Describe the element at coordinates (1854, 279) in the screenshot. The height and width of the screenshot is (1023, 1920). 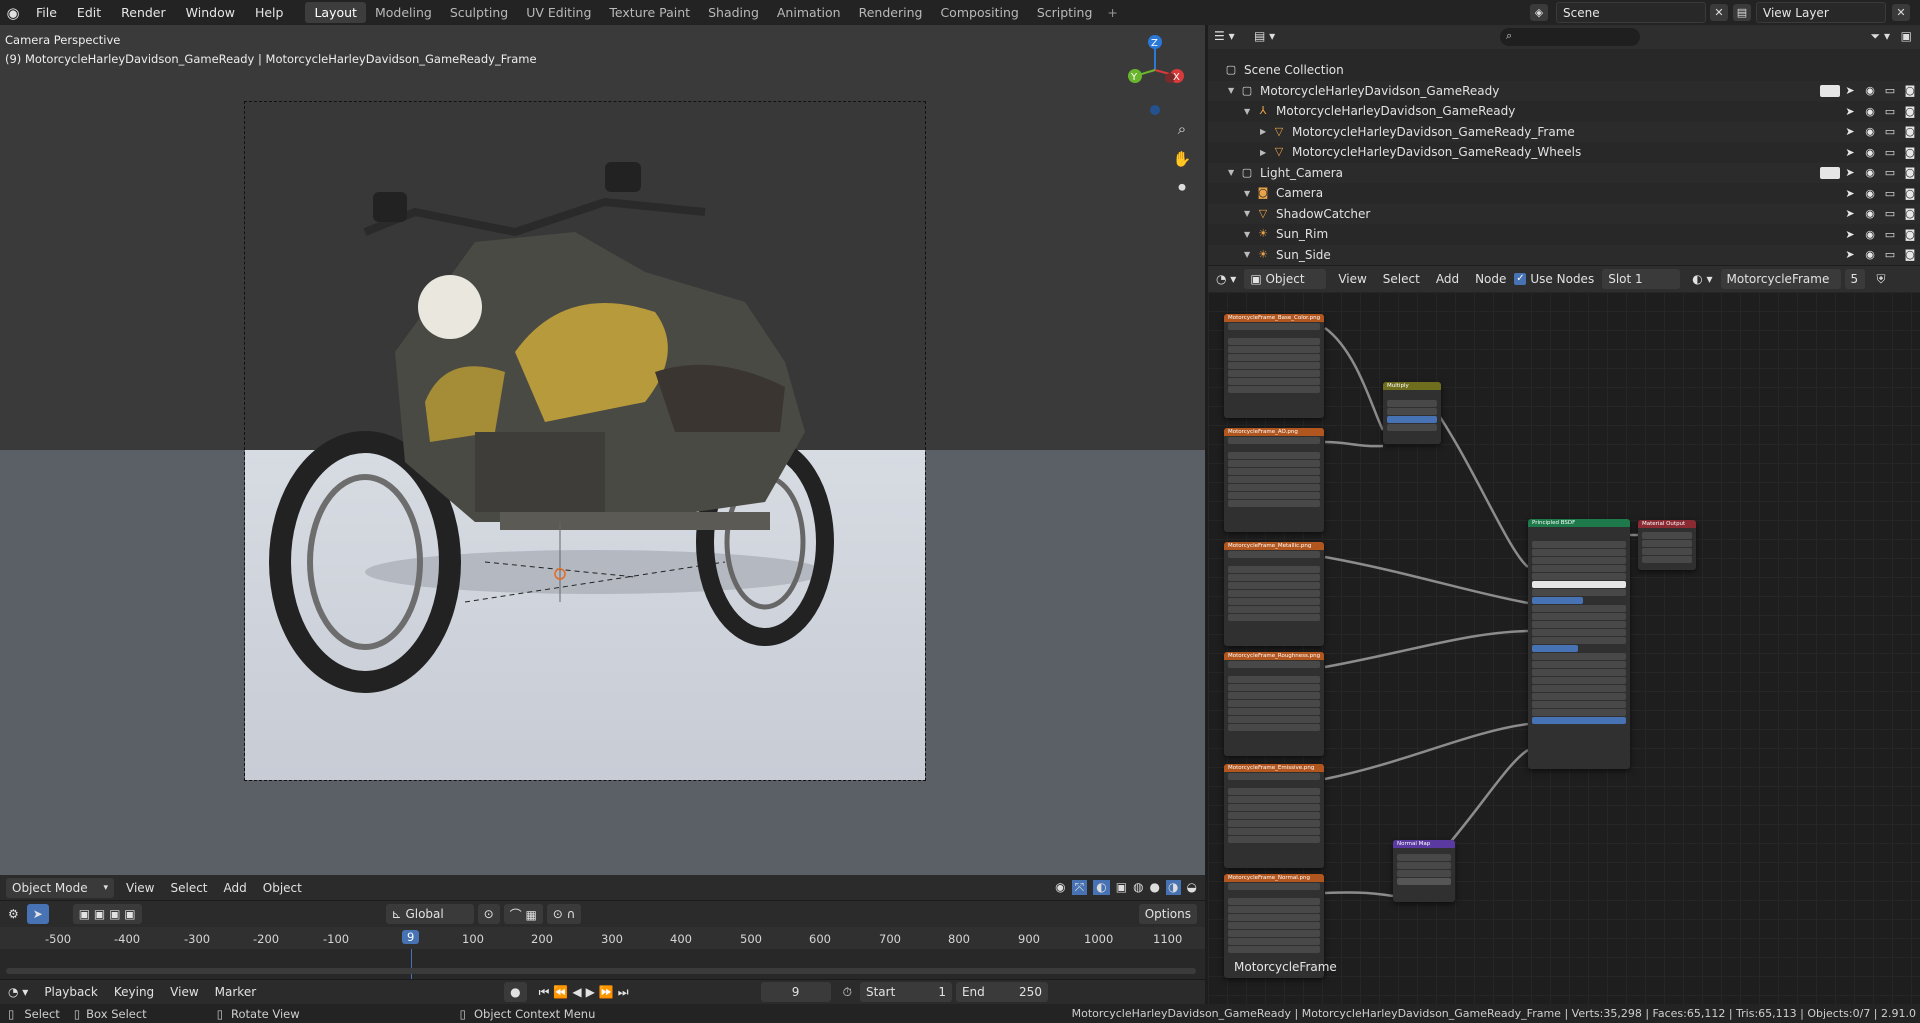
I see `material-users-count: 5` at that location.